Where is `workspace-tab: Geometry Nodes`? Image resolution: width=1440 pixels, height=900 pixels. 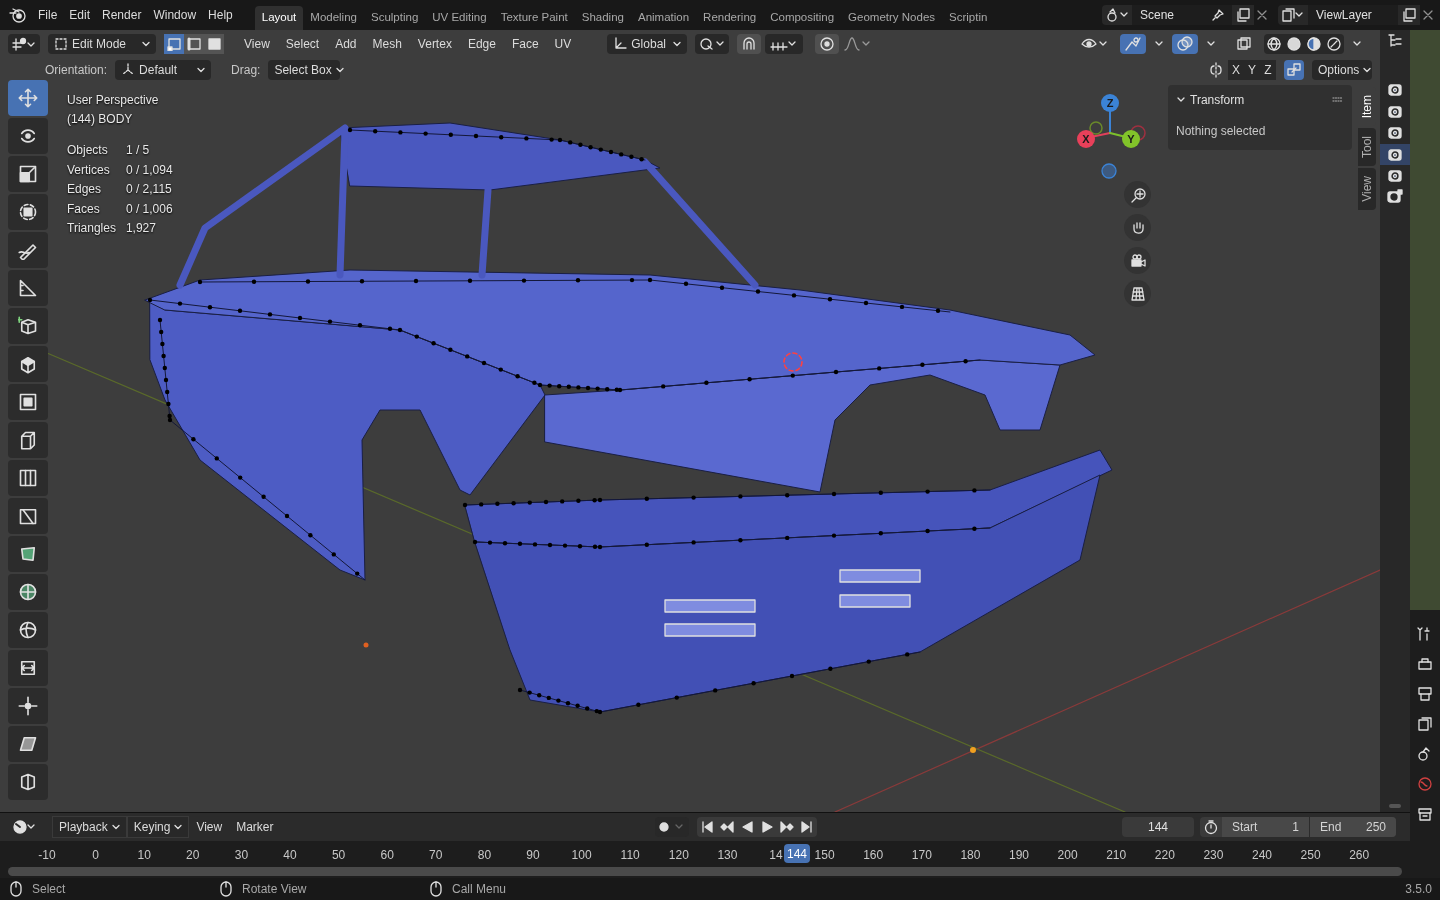 workspace-tab: Geometry Nodes is located at coordinates (892, 18).